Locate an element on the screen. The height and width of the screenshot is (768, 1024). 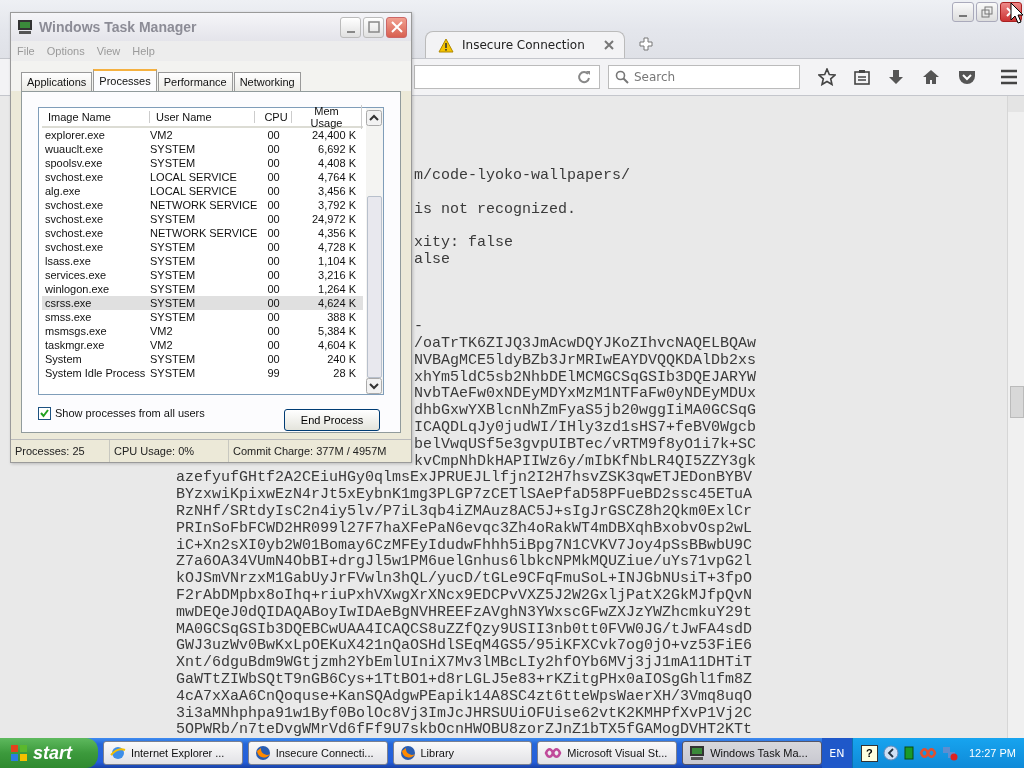
end-process-button: End Process is located at coordinates (332, 420).